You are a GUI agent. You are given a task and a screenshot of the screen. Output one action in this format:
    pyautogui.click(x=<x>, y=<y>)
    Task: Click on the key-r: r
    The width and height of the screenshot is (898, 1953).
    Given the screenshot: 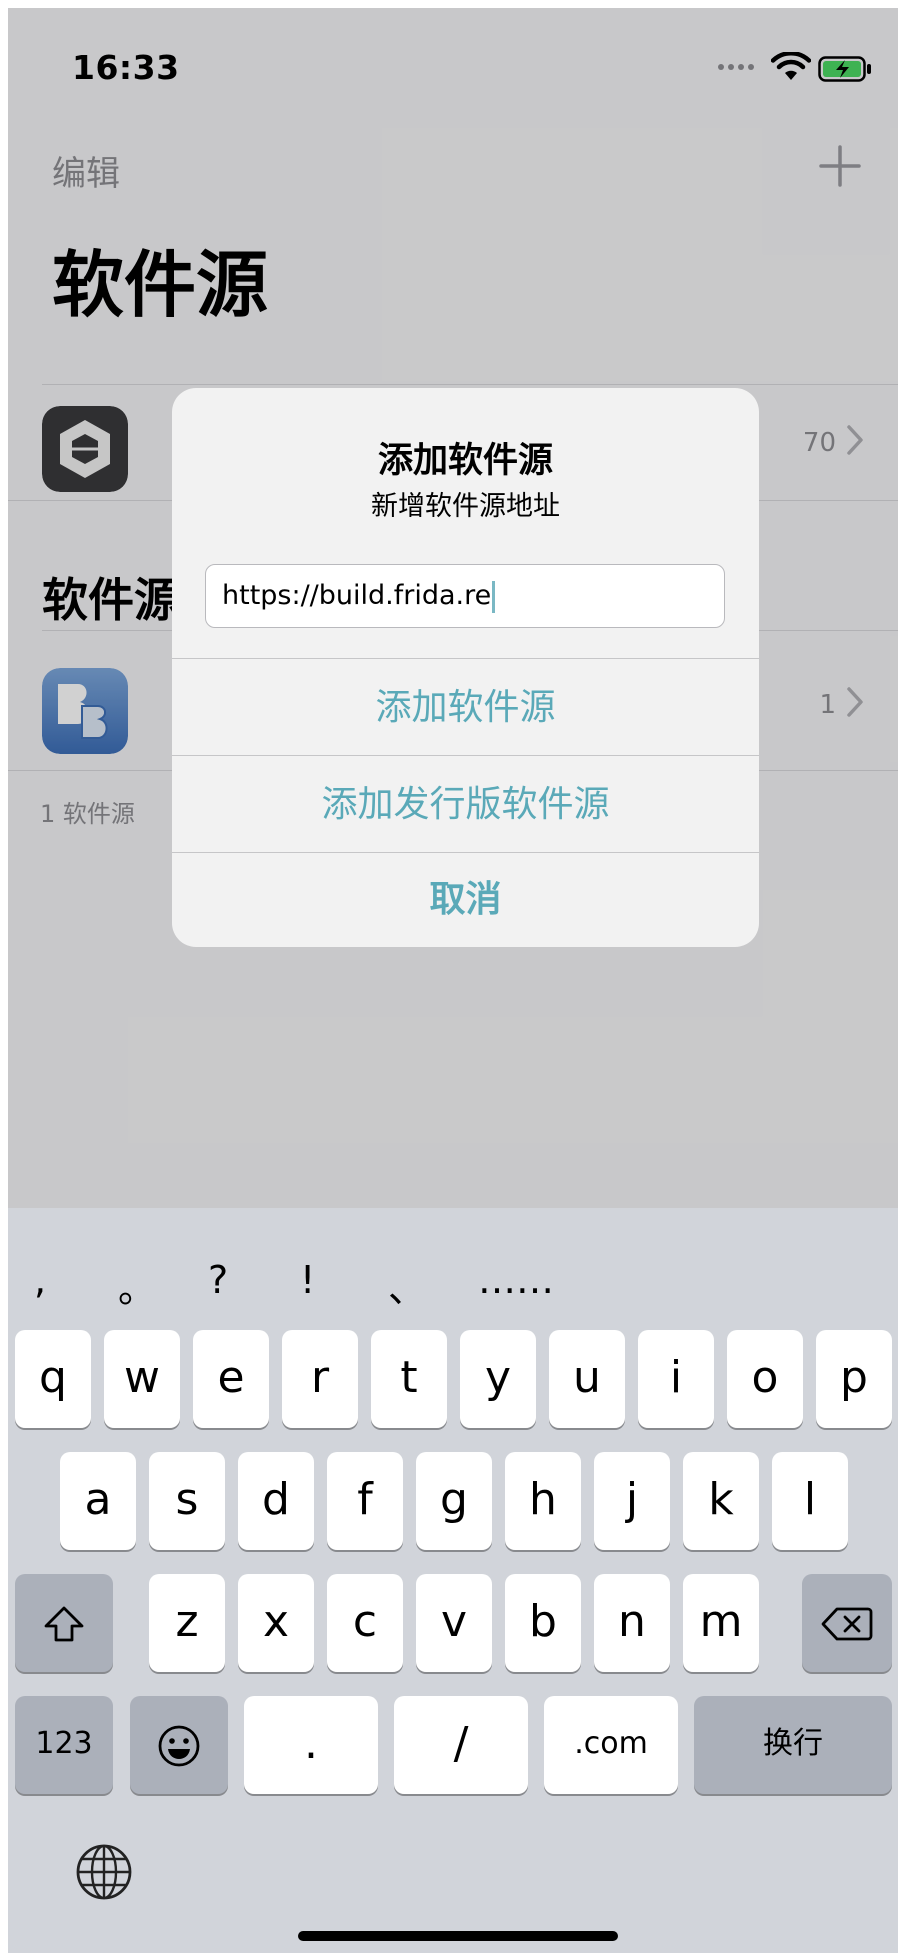 What is the action you would take?
    pyautogui.click(x=320, y=1379)
    